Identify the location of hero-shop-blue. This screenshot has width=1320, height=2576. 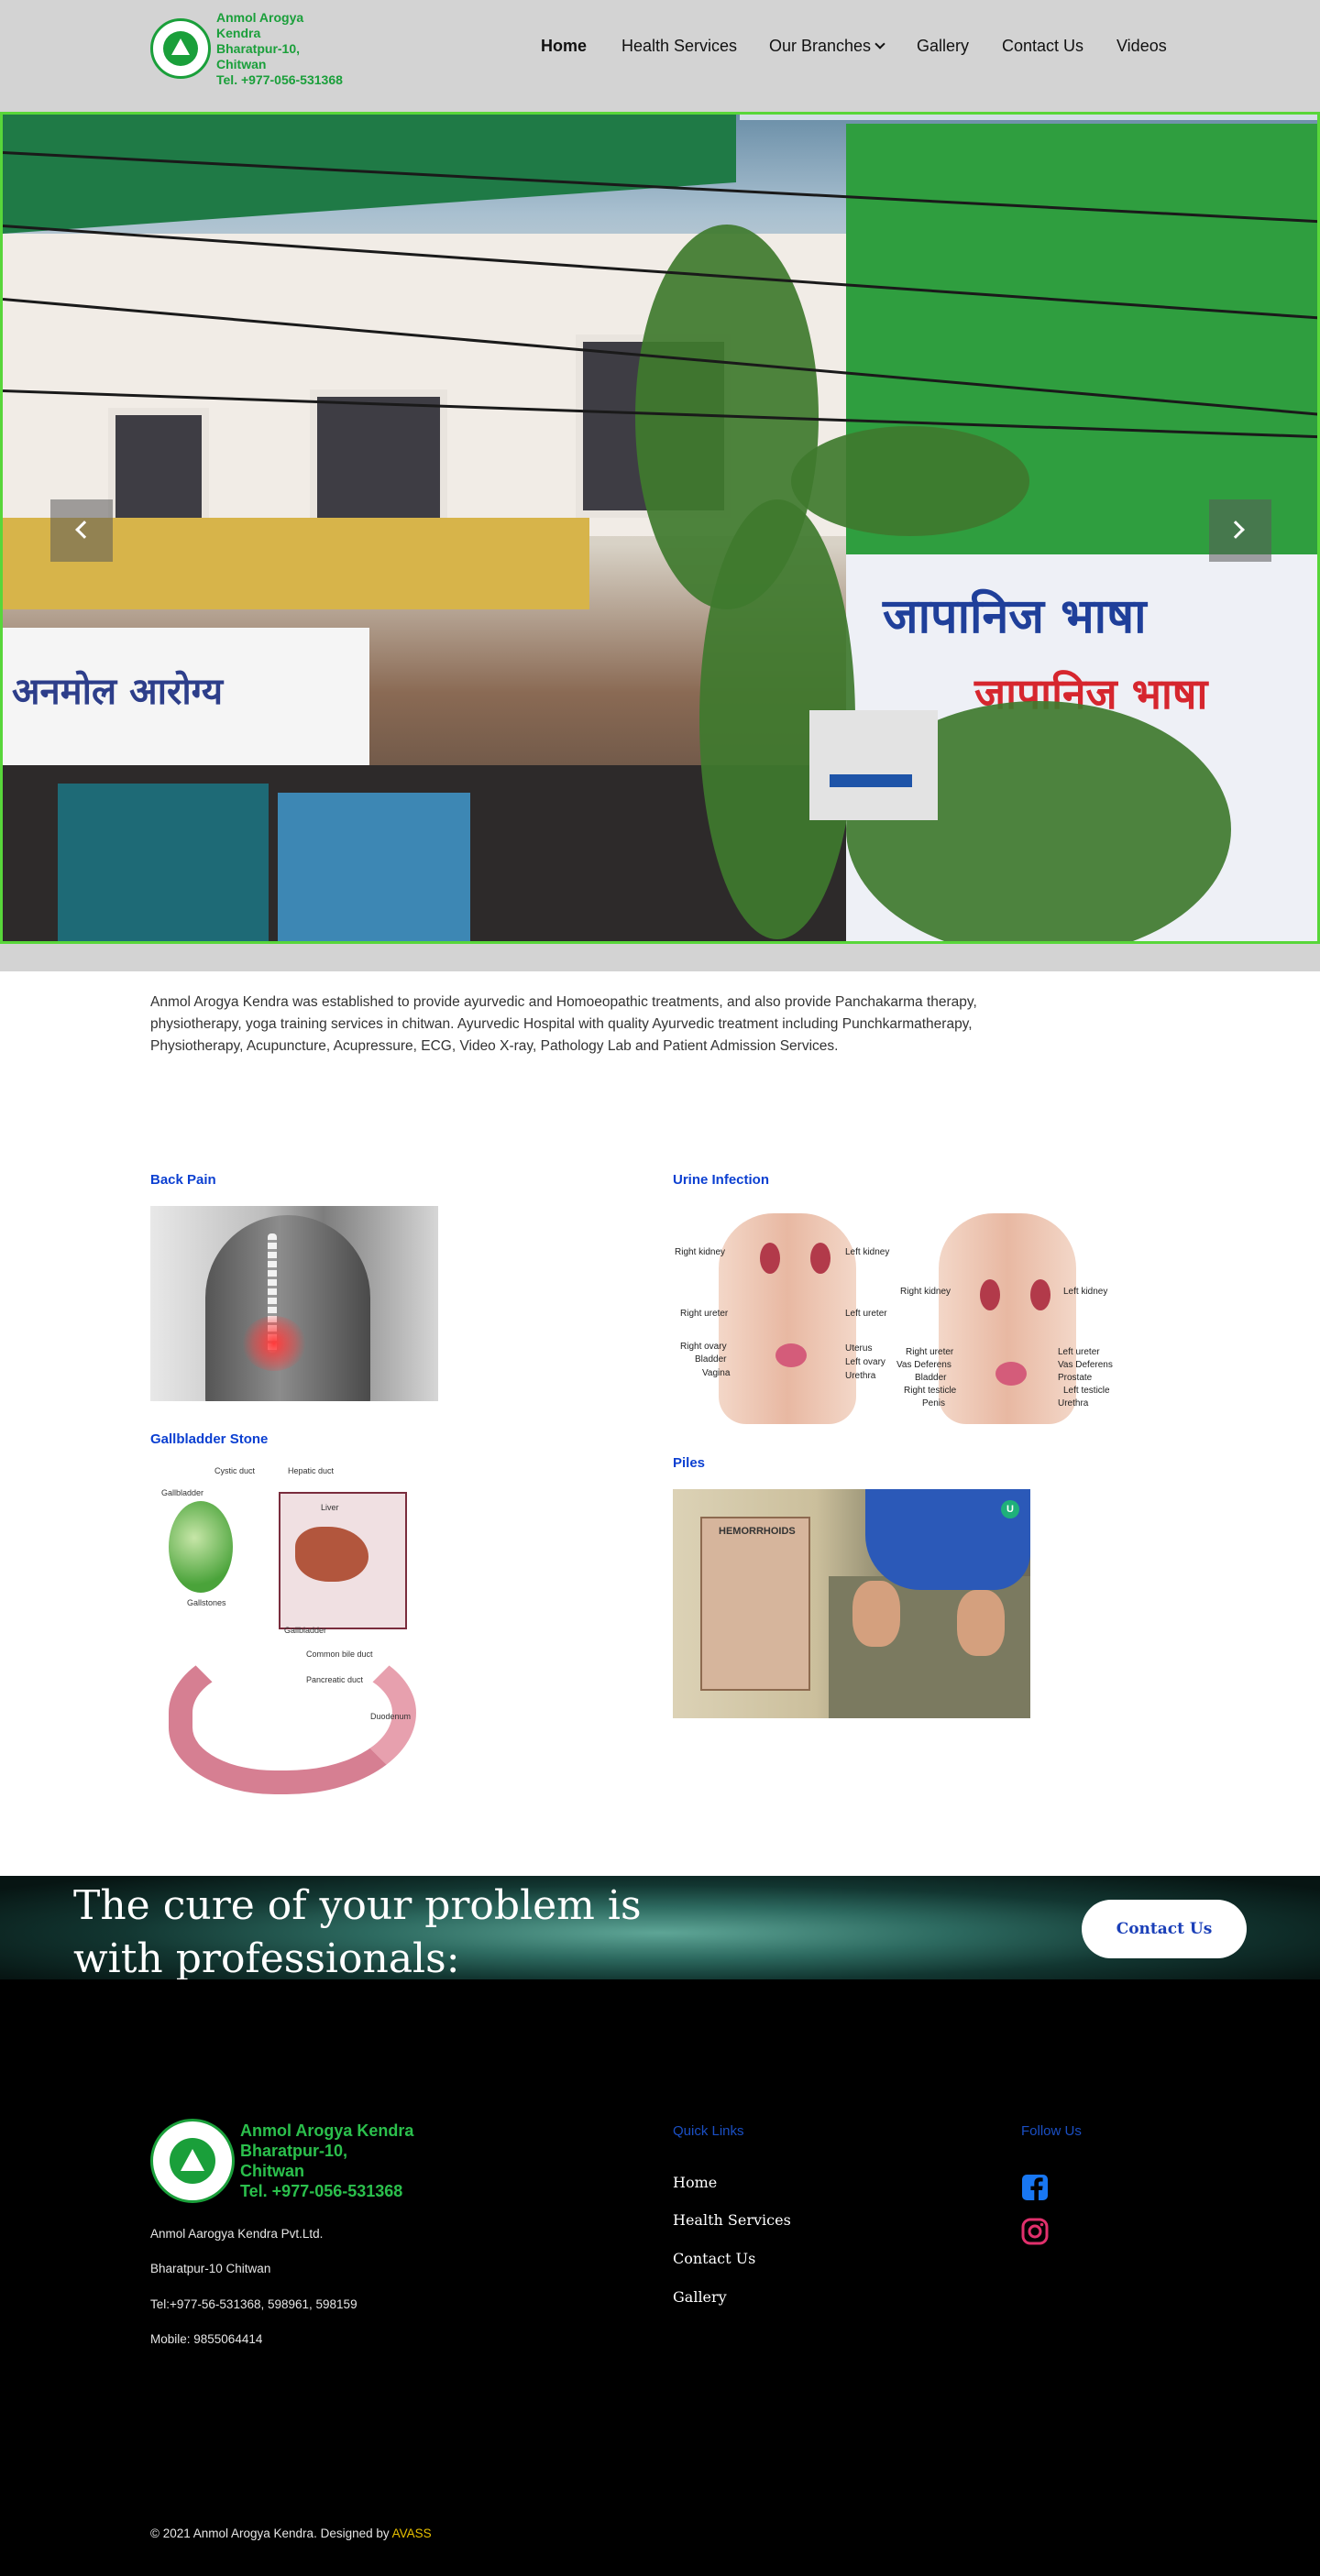
(374, 867).